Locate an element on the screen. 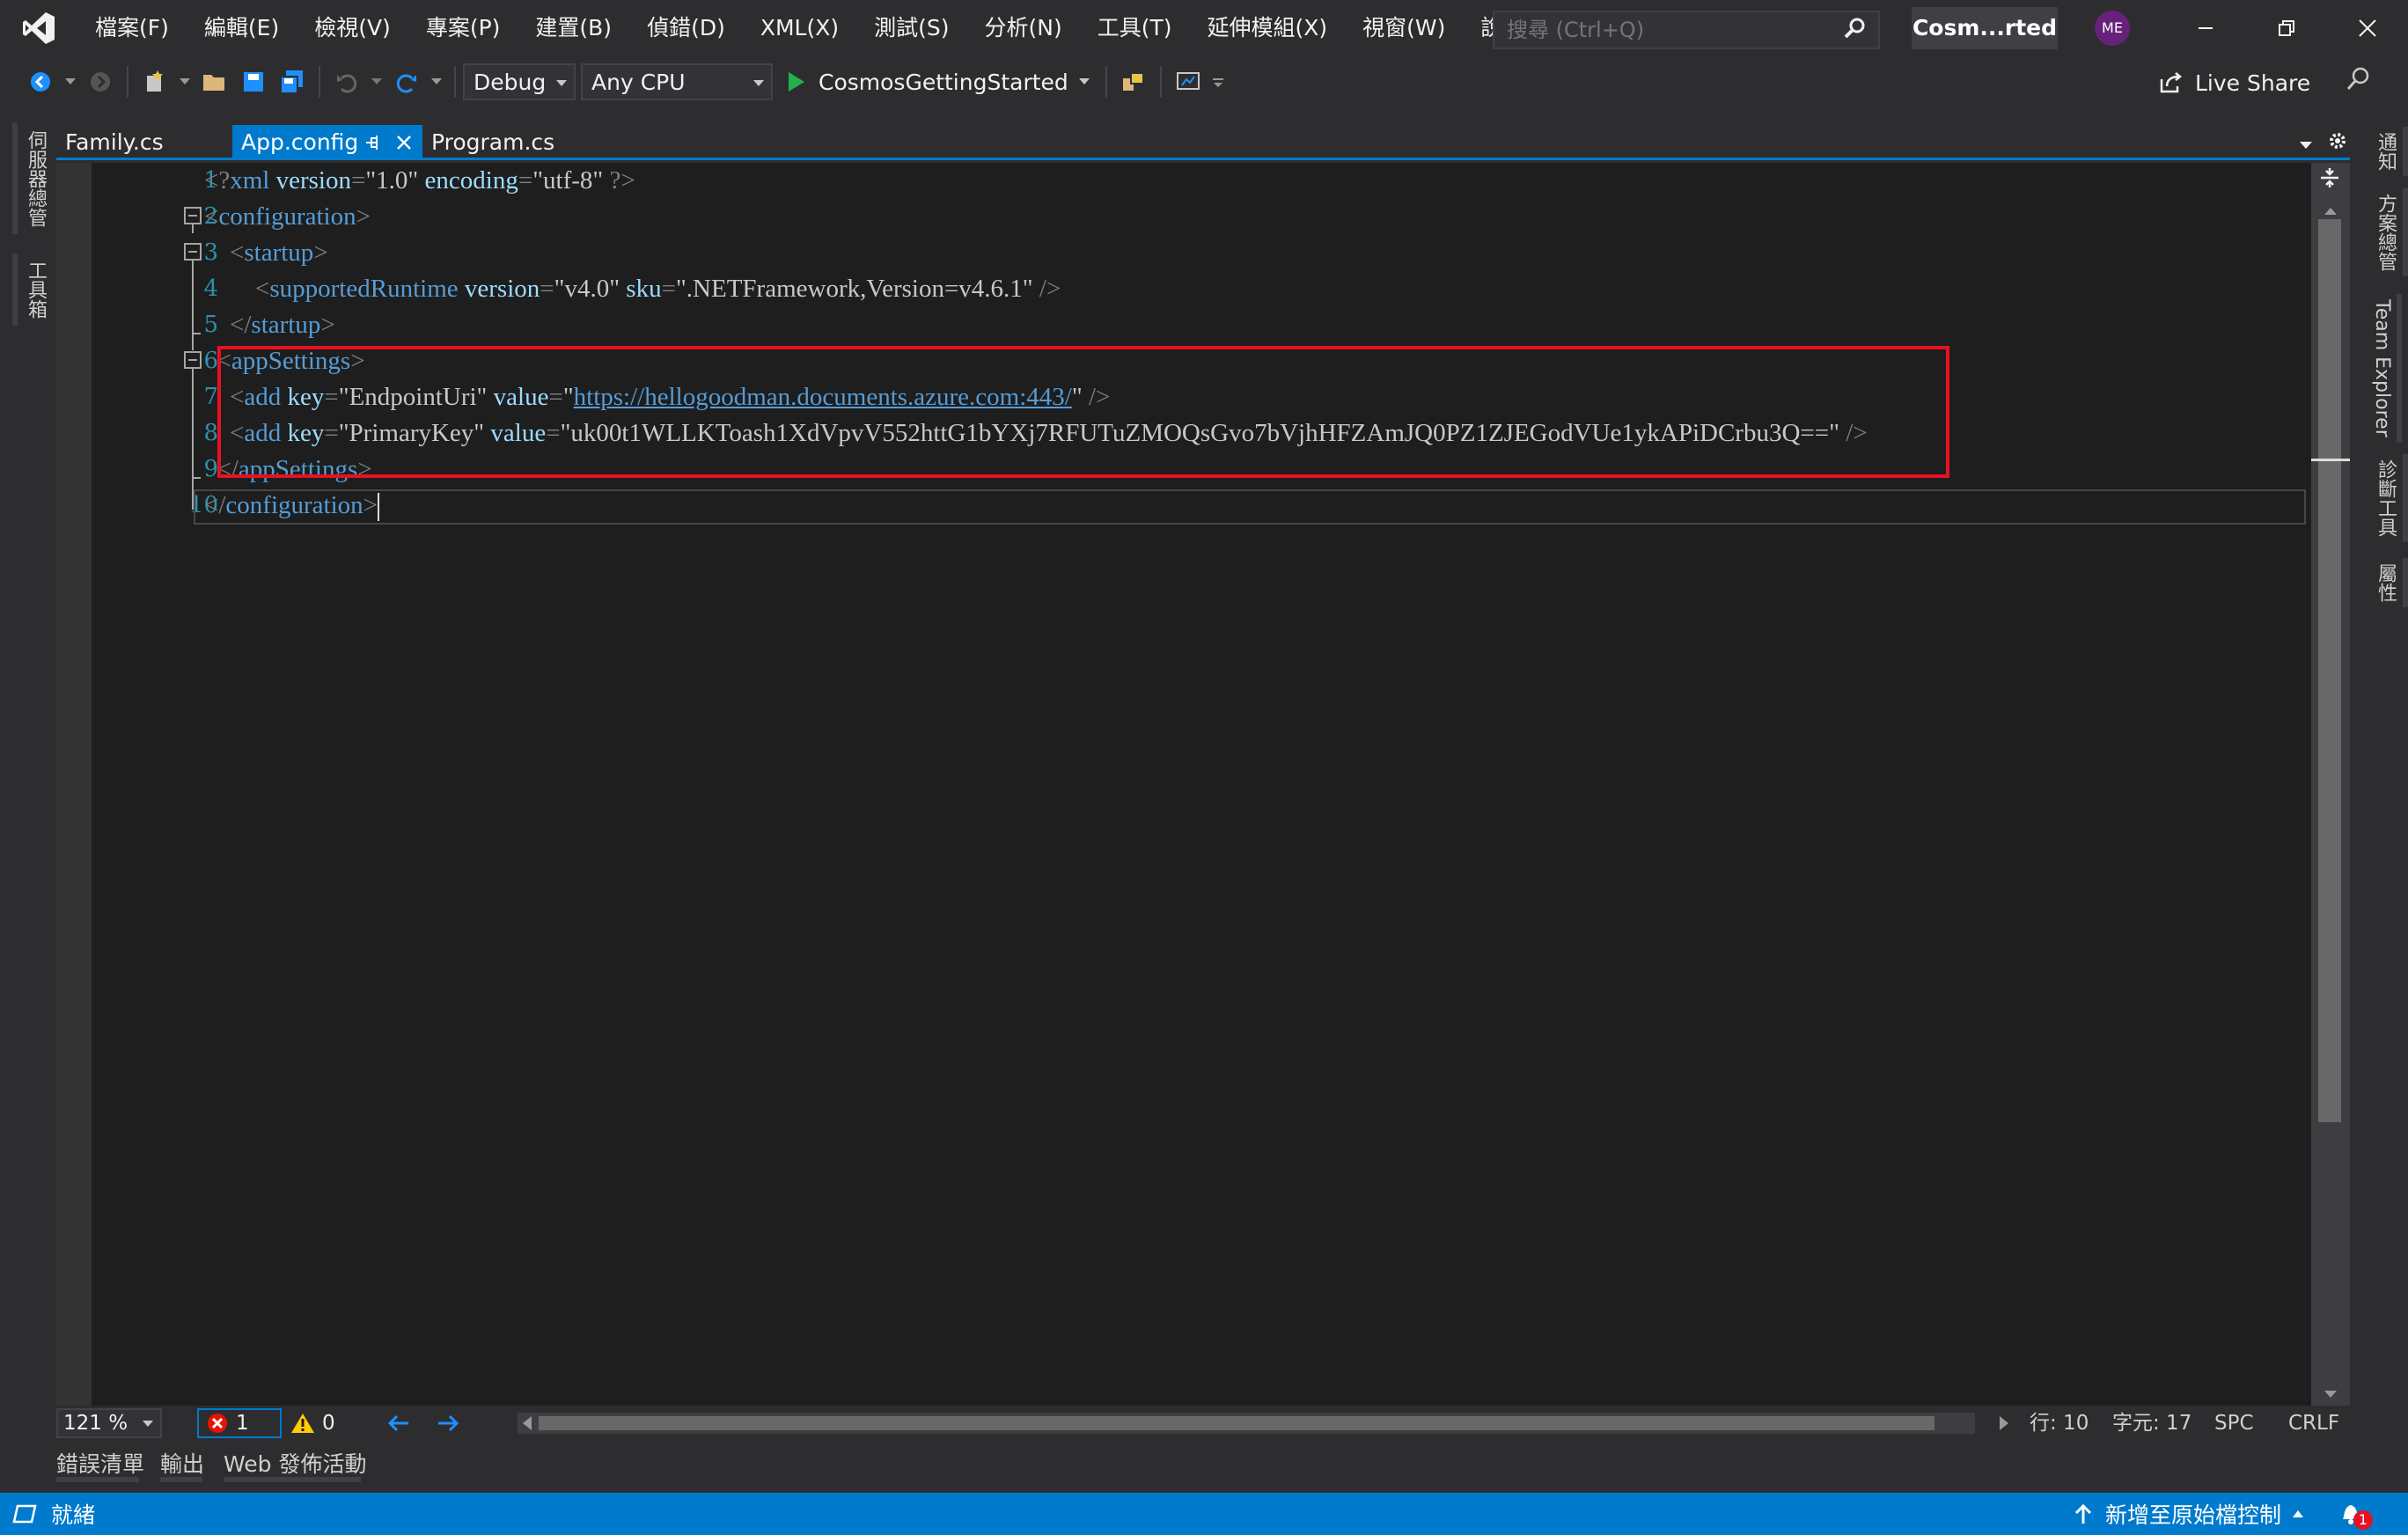 Image resolution: width=2408 pixels, height=1535 pixels. toolbar-separator is located at coordinates (455, 82).